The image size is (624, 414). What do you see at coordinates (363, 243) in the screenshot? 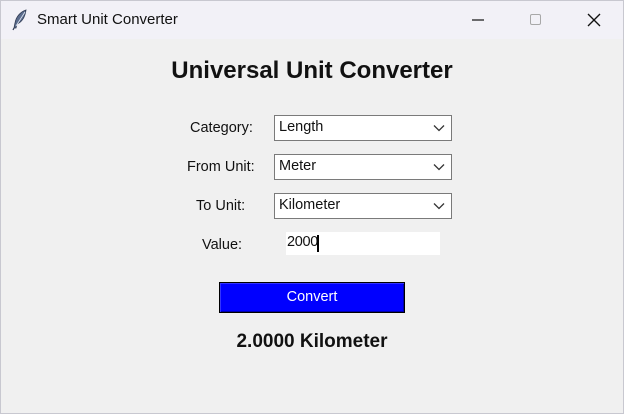
I see `value-input: 2000` at bounding box center [363, 243].